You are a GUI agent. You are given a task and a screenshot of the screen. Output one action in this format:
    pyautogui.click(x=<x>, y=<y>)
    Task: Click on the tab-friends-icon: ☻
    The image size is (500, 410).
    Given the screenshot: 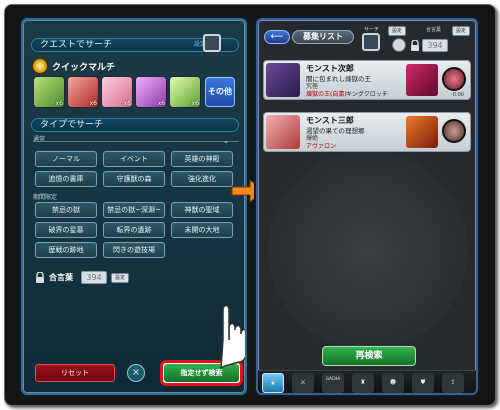 What is the action you would take?
    pyautogui.click(x=393, y=383)
    